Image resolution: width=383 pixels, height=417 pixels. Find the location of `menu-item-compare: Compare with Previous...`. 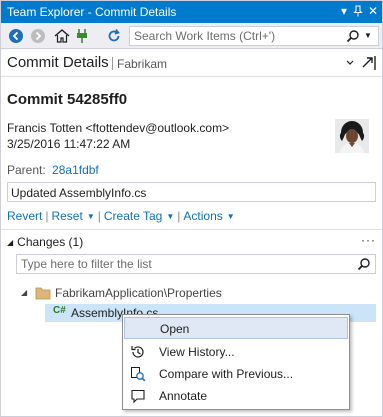

menu-item-compare: Compare with Previous... is located at coordinates (236, 374).